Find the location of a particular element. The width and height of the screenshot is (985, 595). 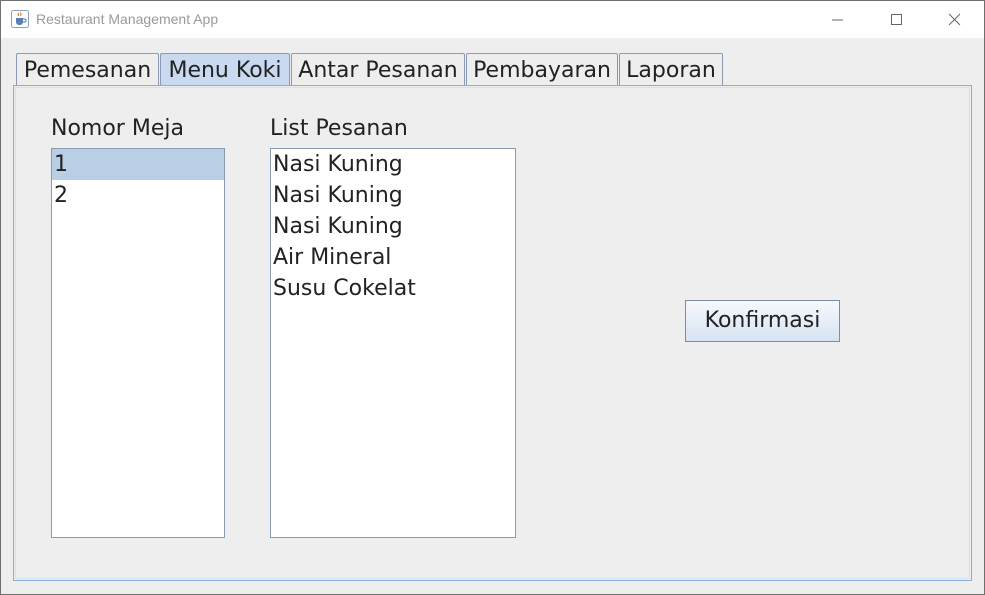

nomor-meja-list: 1 2 is located at coordinates (138, 343).